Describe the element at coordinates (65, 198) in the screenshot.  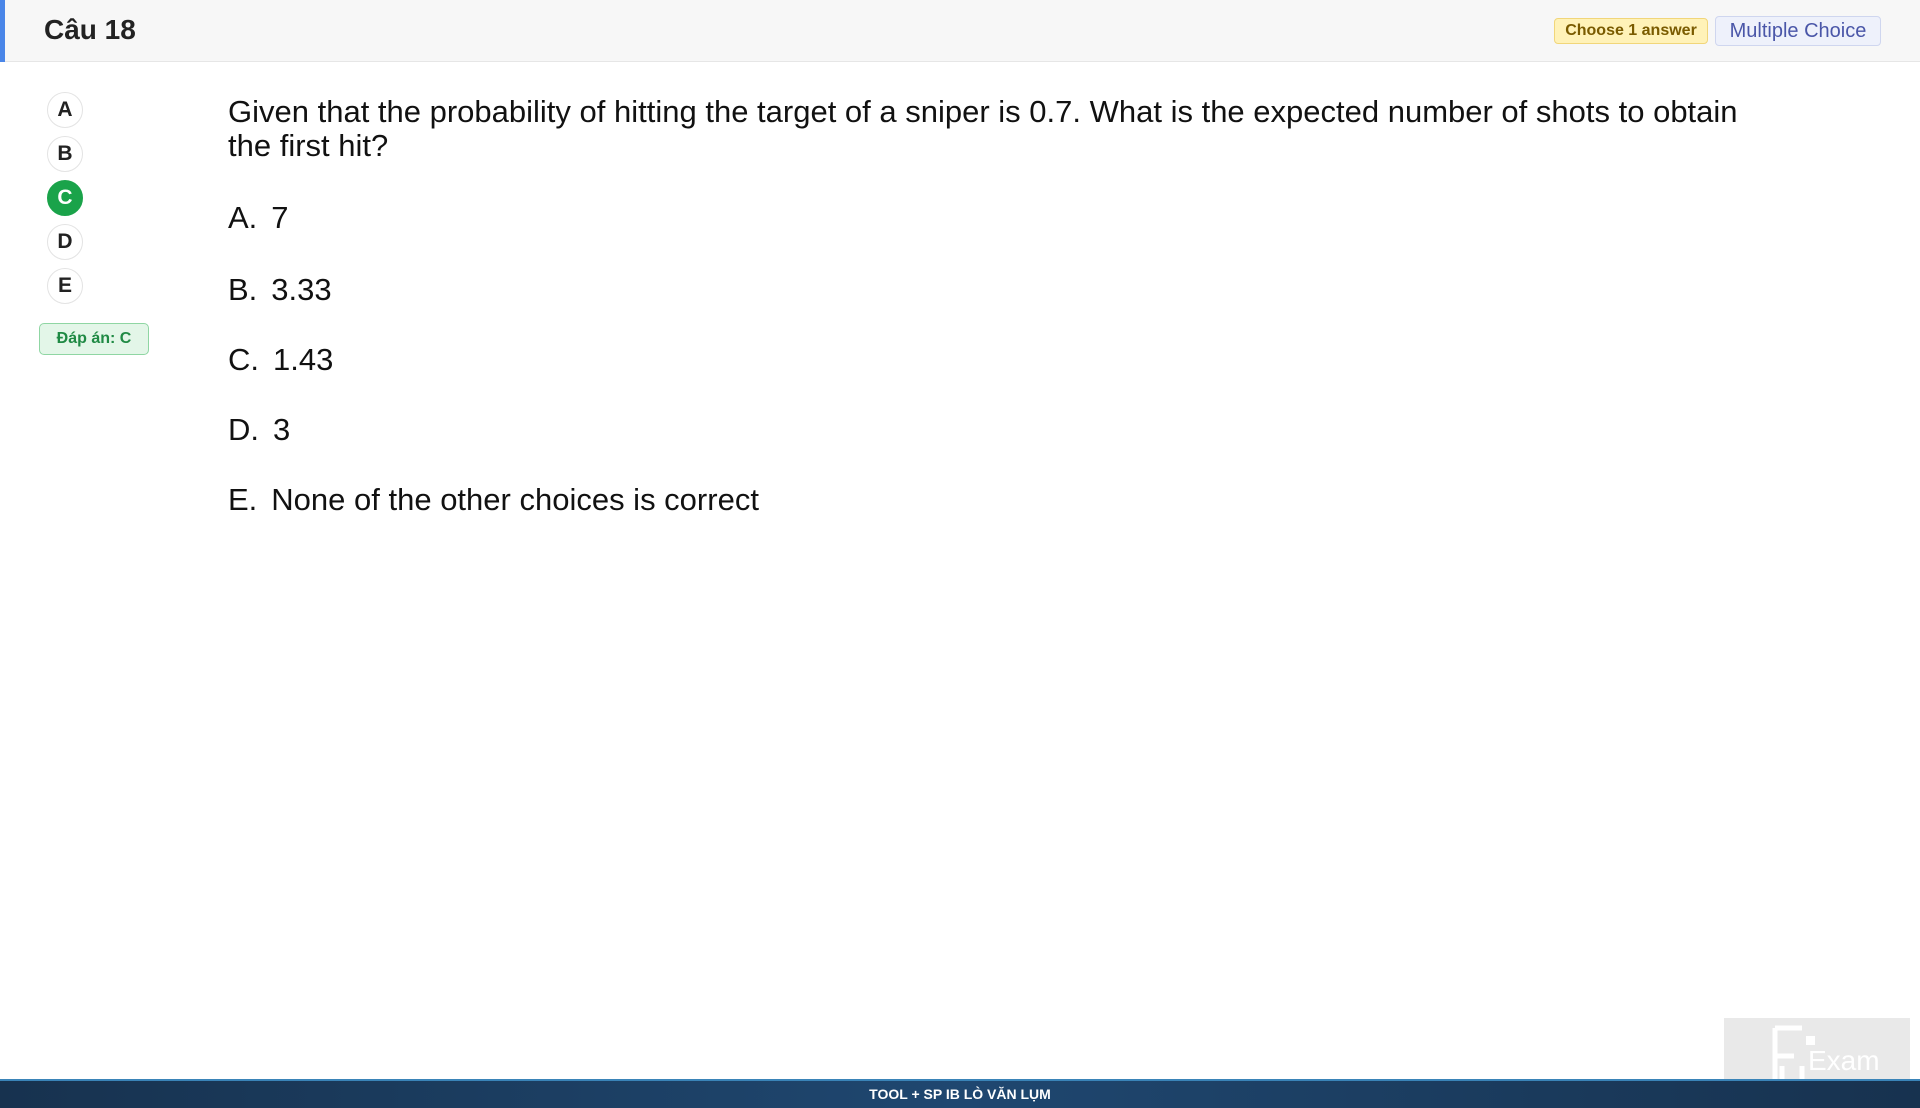
I see `option-c-button: C` at that location.